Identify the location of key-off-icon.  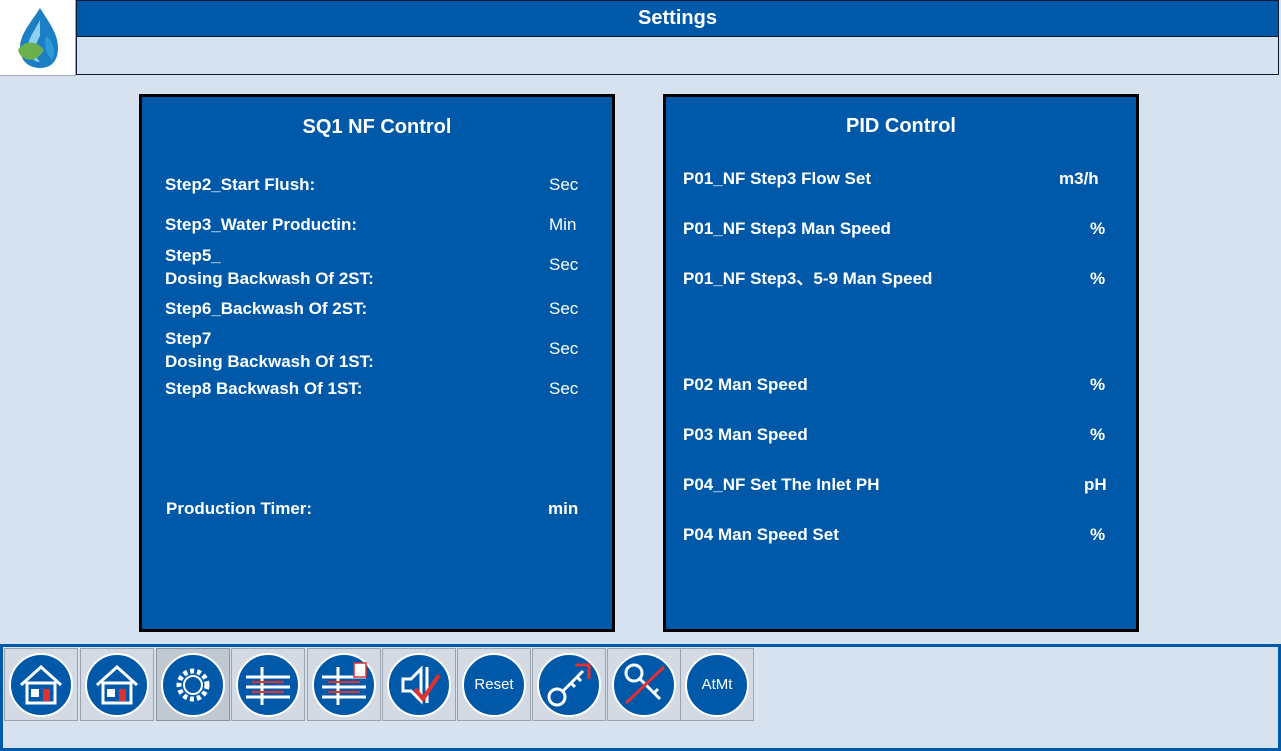
(645, 683).